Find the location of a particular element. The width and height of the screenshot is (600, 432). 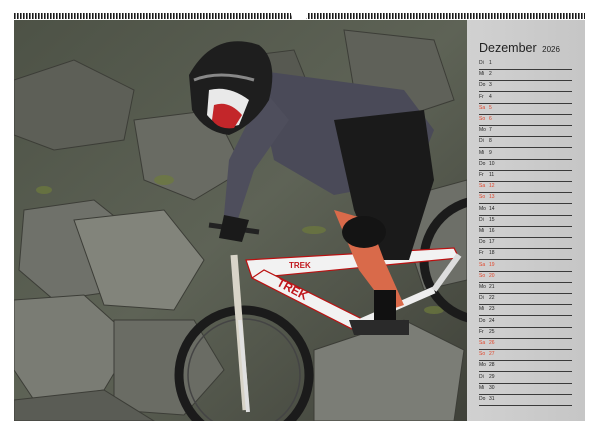

day-row: Di 8 is located at coordinates (525, 142).